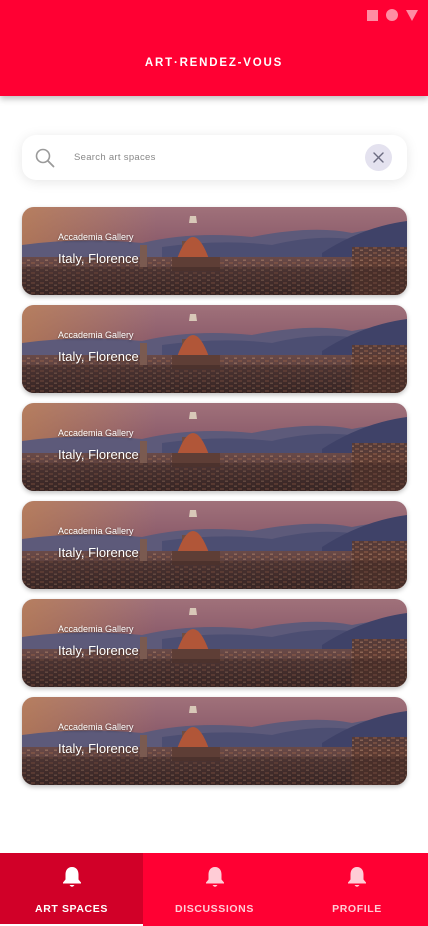  What do you see at coordinates (412, 15) in the screenshot?
I see `triangle-icon` at bounding box center [412, 15].